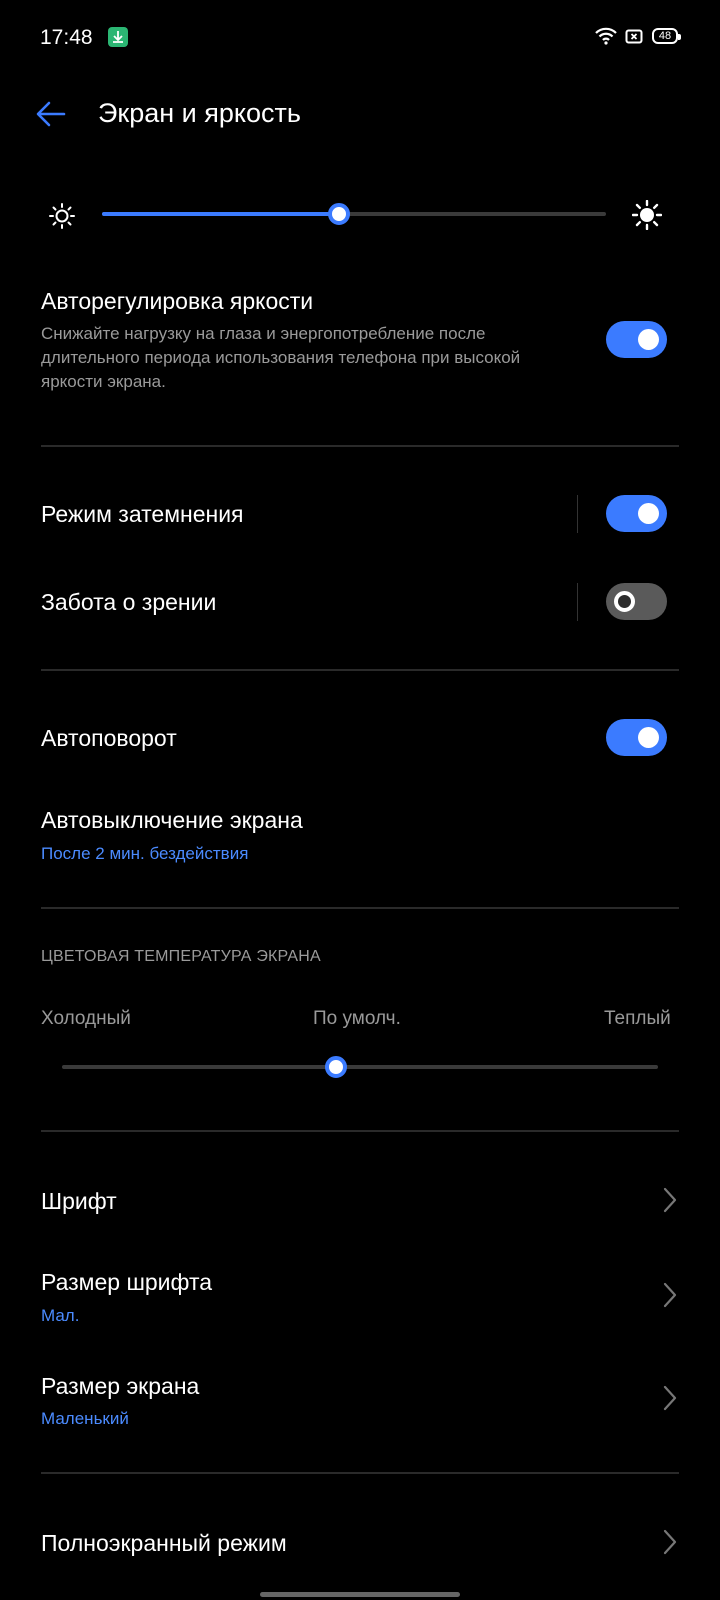 The height and width of the screenshot is (1600, 720). What do you see at coordinates (636, 737) in the screenshot?
I see `auto-rotate-toggle` at bounding box center [636, 737].